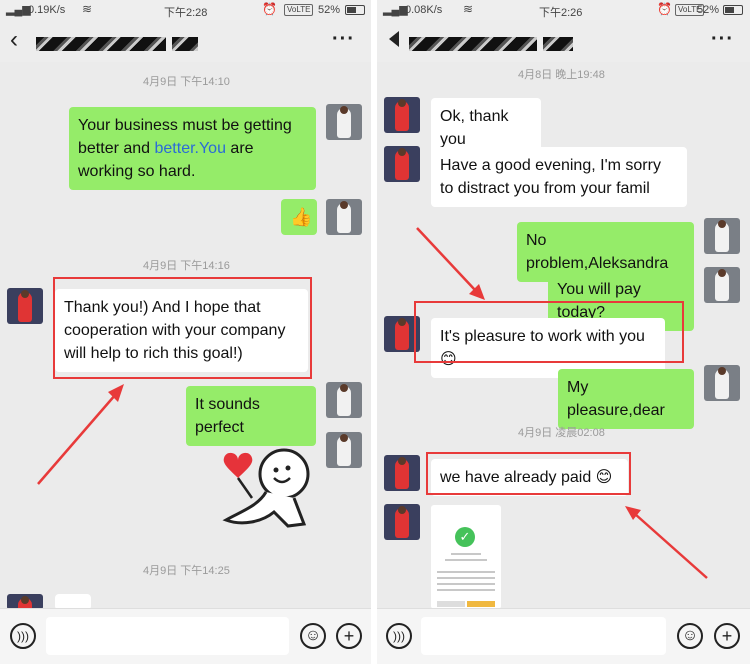 This screenshot has width=750, height=664. I want to click on my-message-bubble: 👍, so click(299, 217).